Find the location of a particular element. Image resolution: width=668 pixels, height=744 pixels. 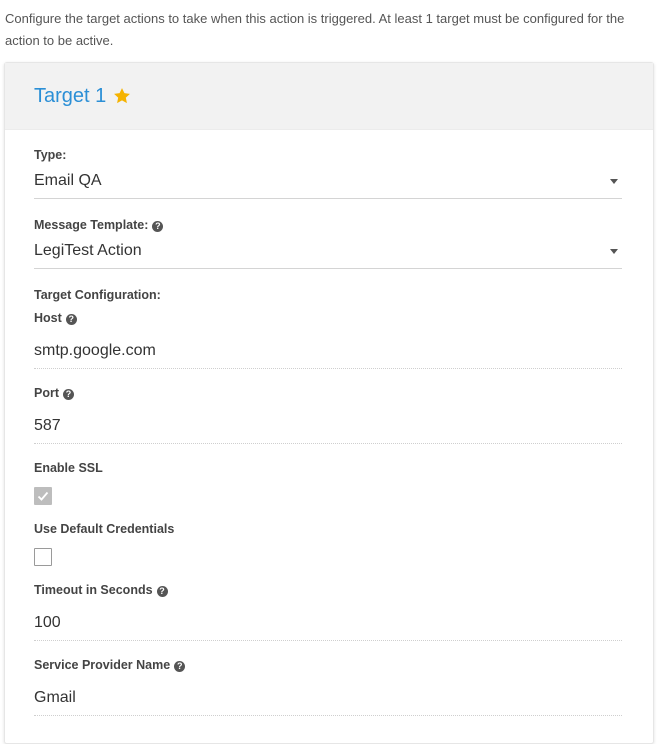

host-label-text: Host is located at coordinates (48, 318).